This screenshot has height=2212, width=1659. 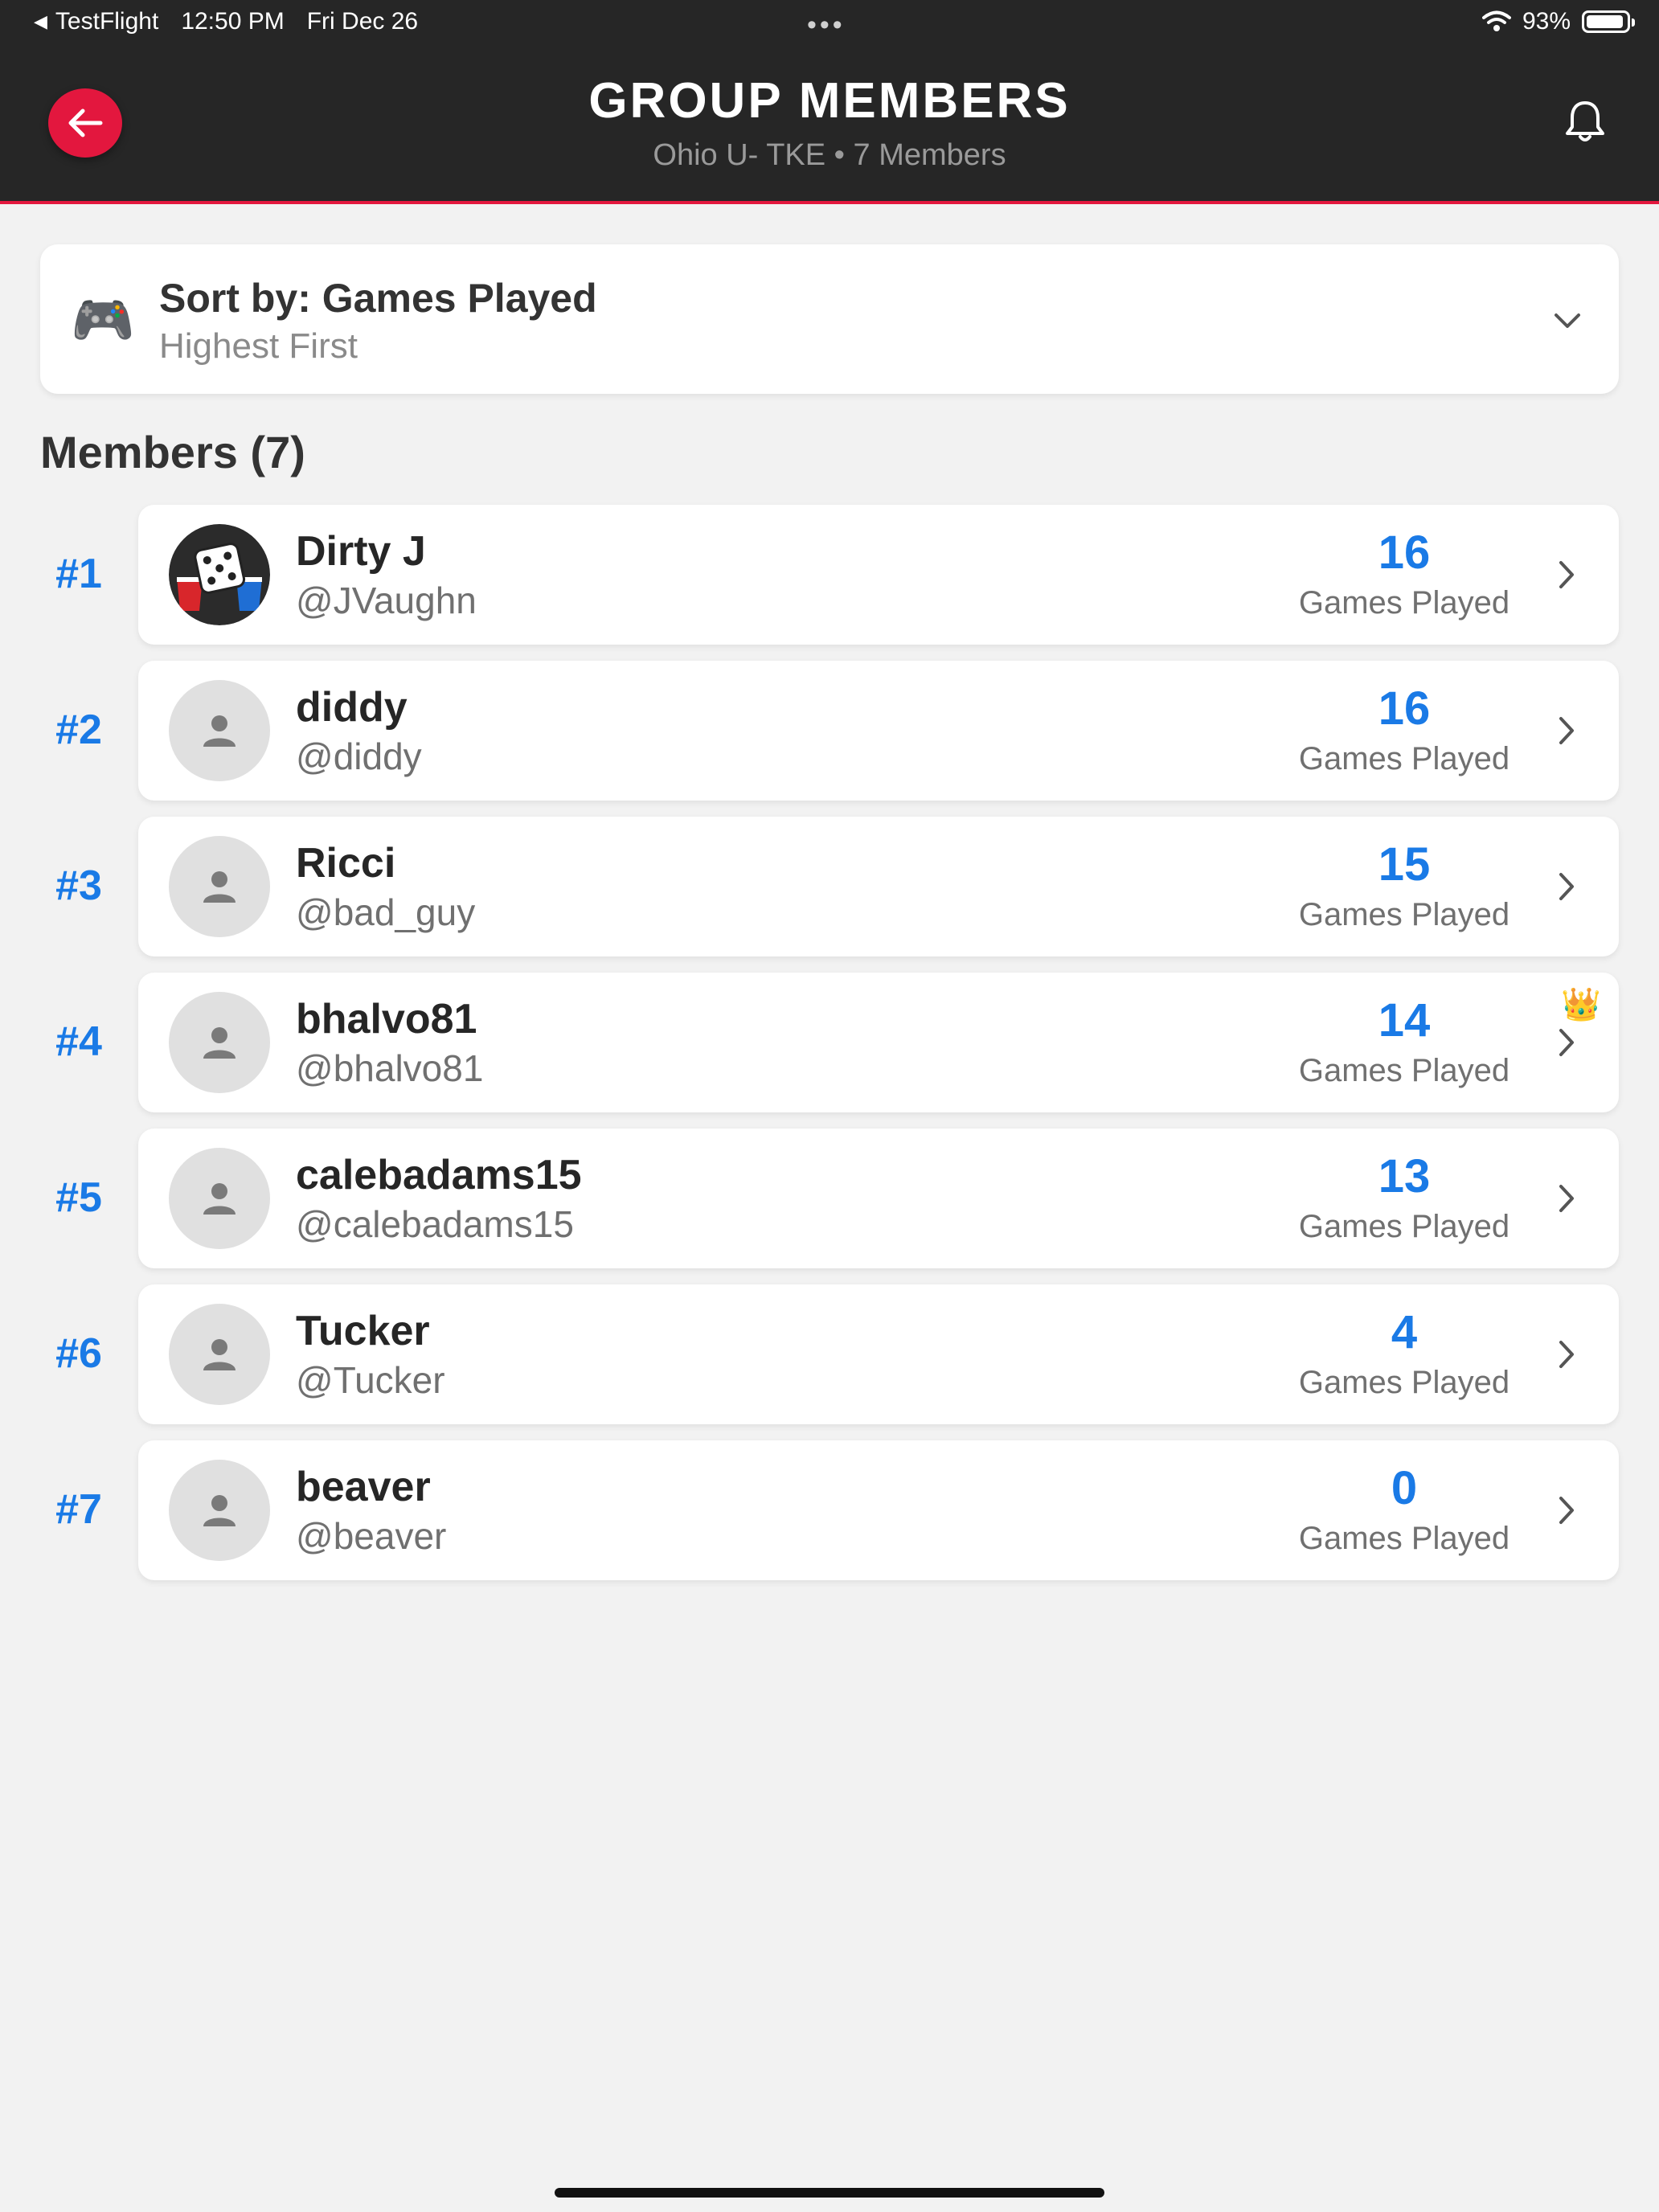 What do you see at coordinates (390, 1068) in the screenshot?
I see `member-handle: @bhalvo81` at bounding box center [390, 1068].